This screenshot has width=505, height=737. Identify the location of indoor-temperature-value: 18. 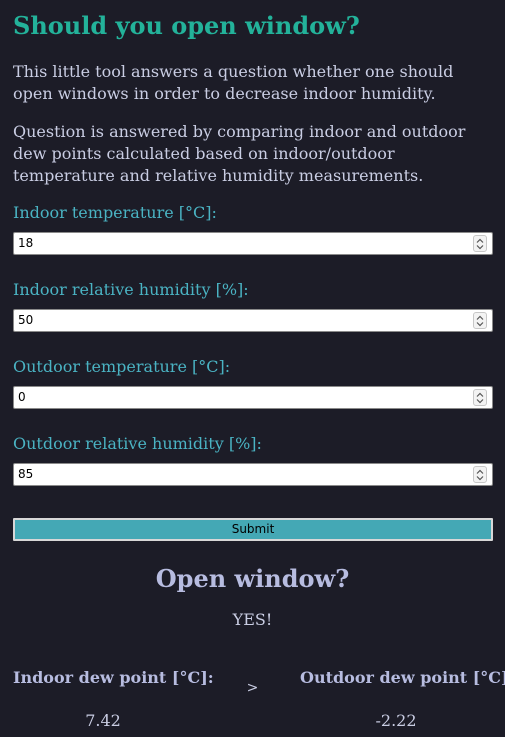
(26, 243).